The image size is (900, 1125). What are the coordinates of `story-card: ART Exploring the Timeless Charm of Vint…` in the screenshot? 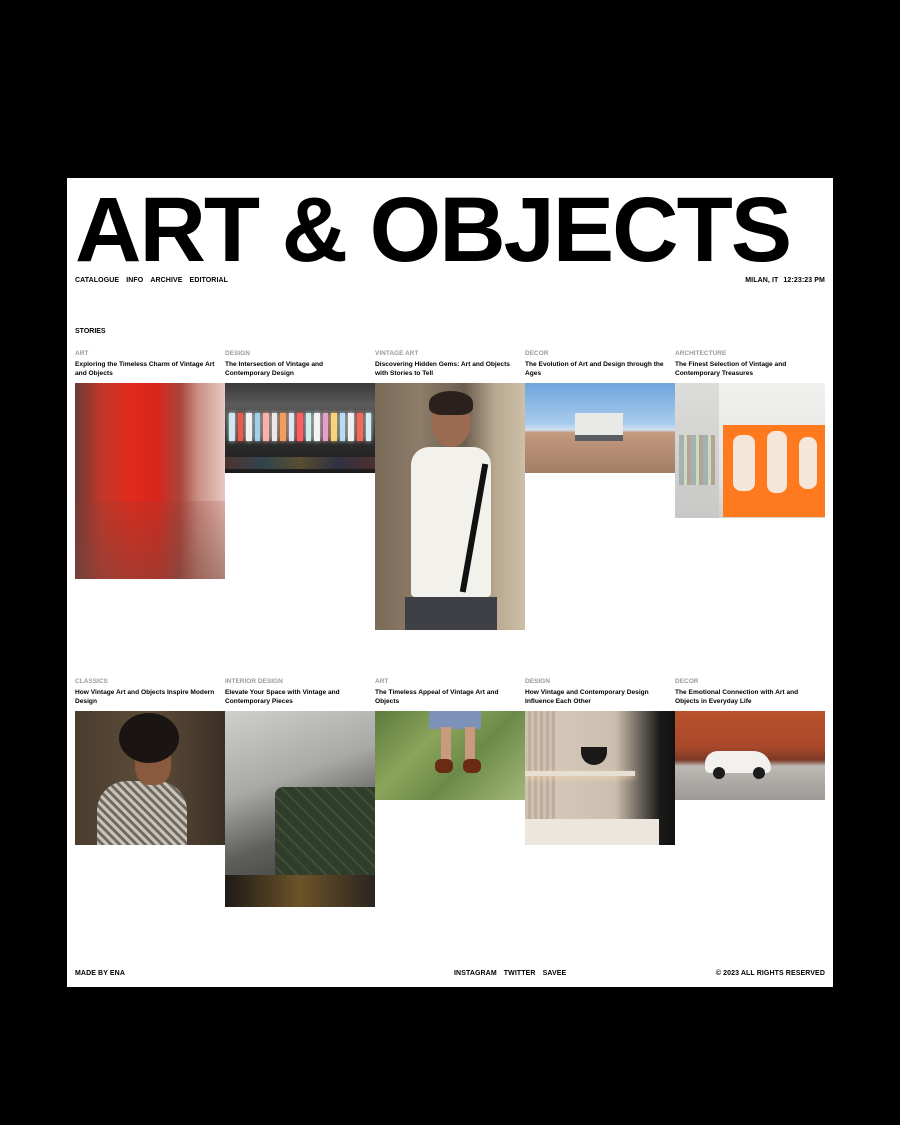 It's located at (150, 514).